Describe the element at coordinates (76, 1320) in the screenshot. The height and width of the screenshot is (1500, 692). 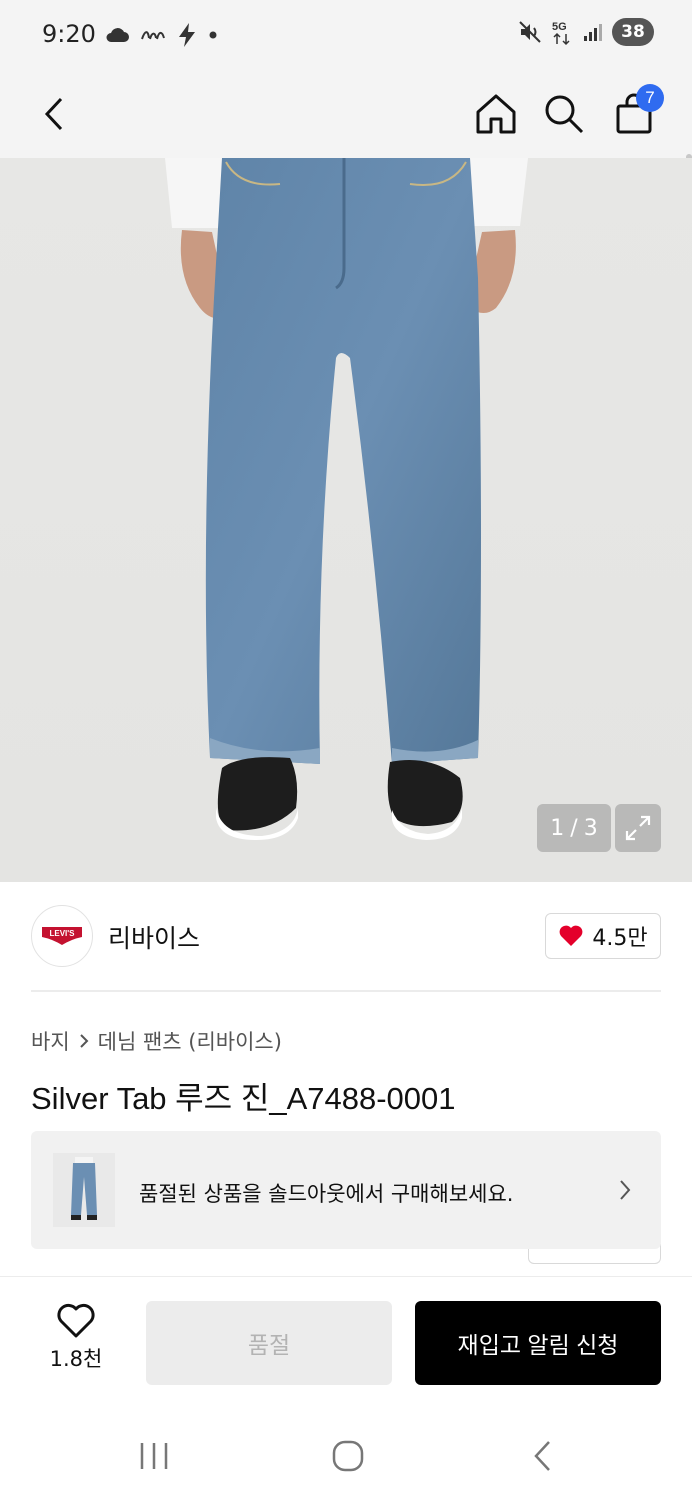
I see `heart-outline-icon` at that location.